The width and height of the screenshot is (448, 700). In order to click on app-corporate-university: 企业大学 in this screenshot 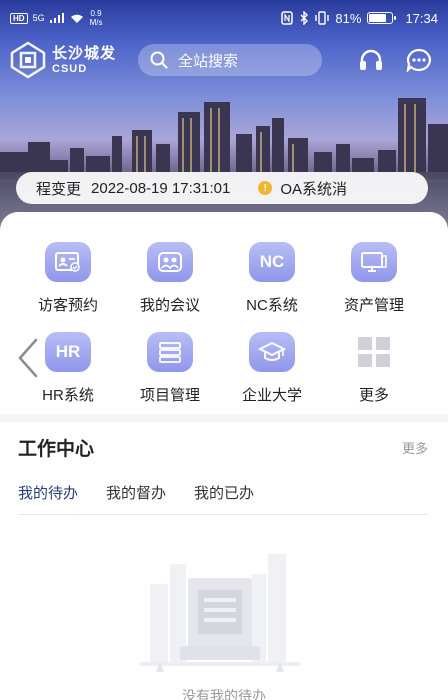, I will do `click(272, 368)`.